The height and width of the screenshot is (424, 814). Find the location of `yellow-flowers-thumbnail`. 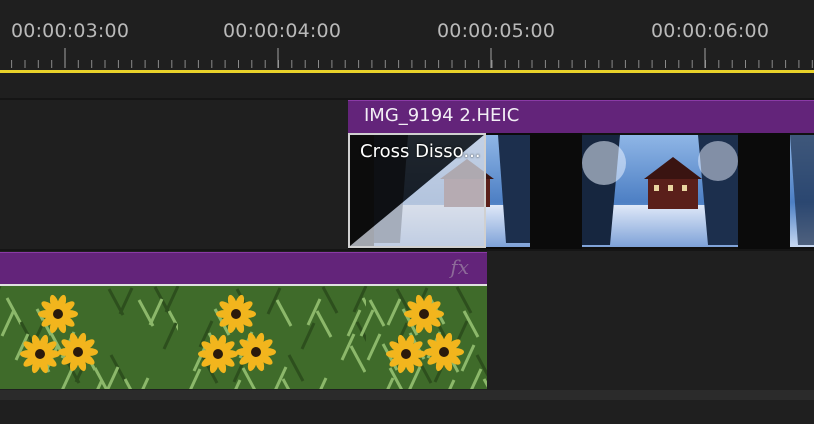

yellow-flowers-thumbnail is located at coordinates (243, 337).